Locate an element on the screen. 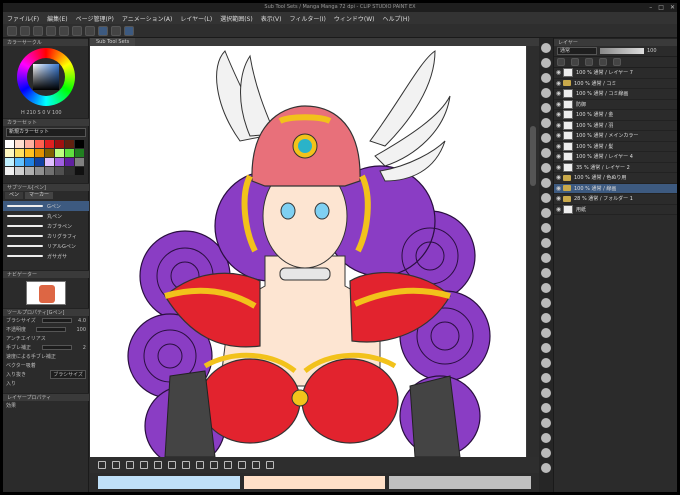  hand-tool-icon is located at coordinates (256, 465).